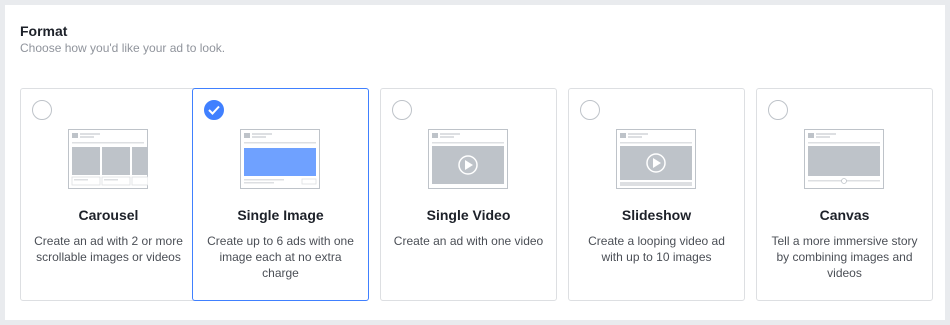 The width and height of the screenshot is (950, 325). What do you see at coordinates (468, 241) in the screenshot?
I see `format-description: Create an ad with one video` at bounding box center [468, 241].